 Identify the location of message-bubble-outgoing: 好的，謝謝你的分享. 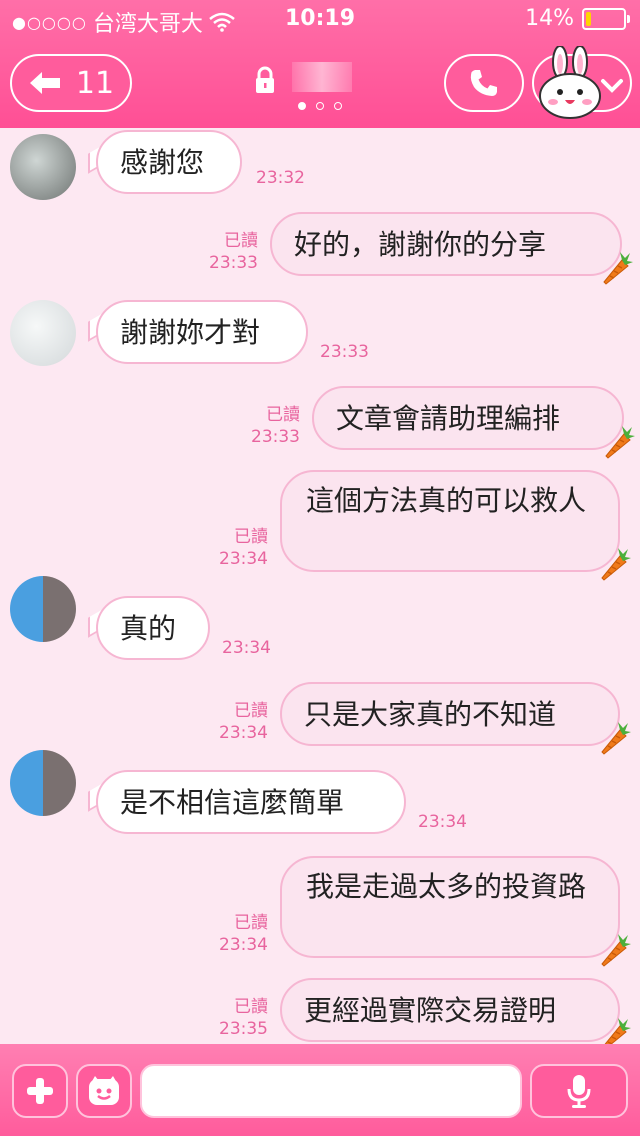
(446, 244).